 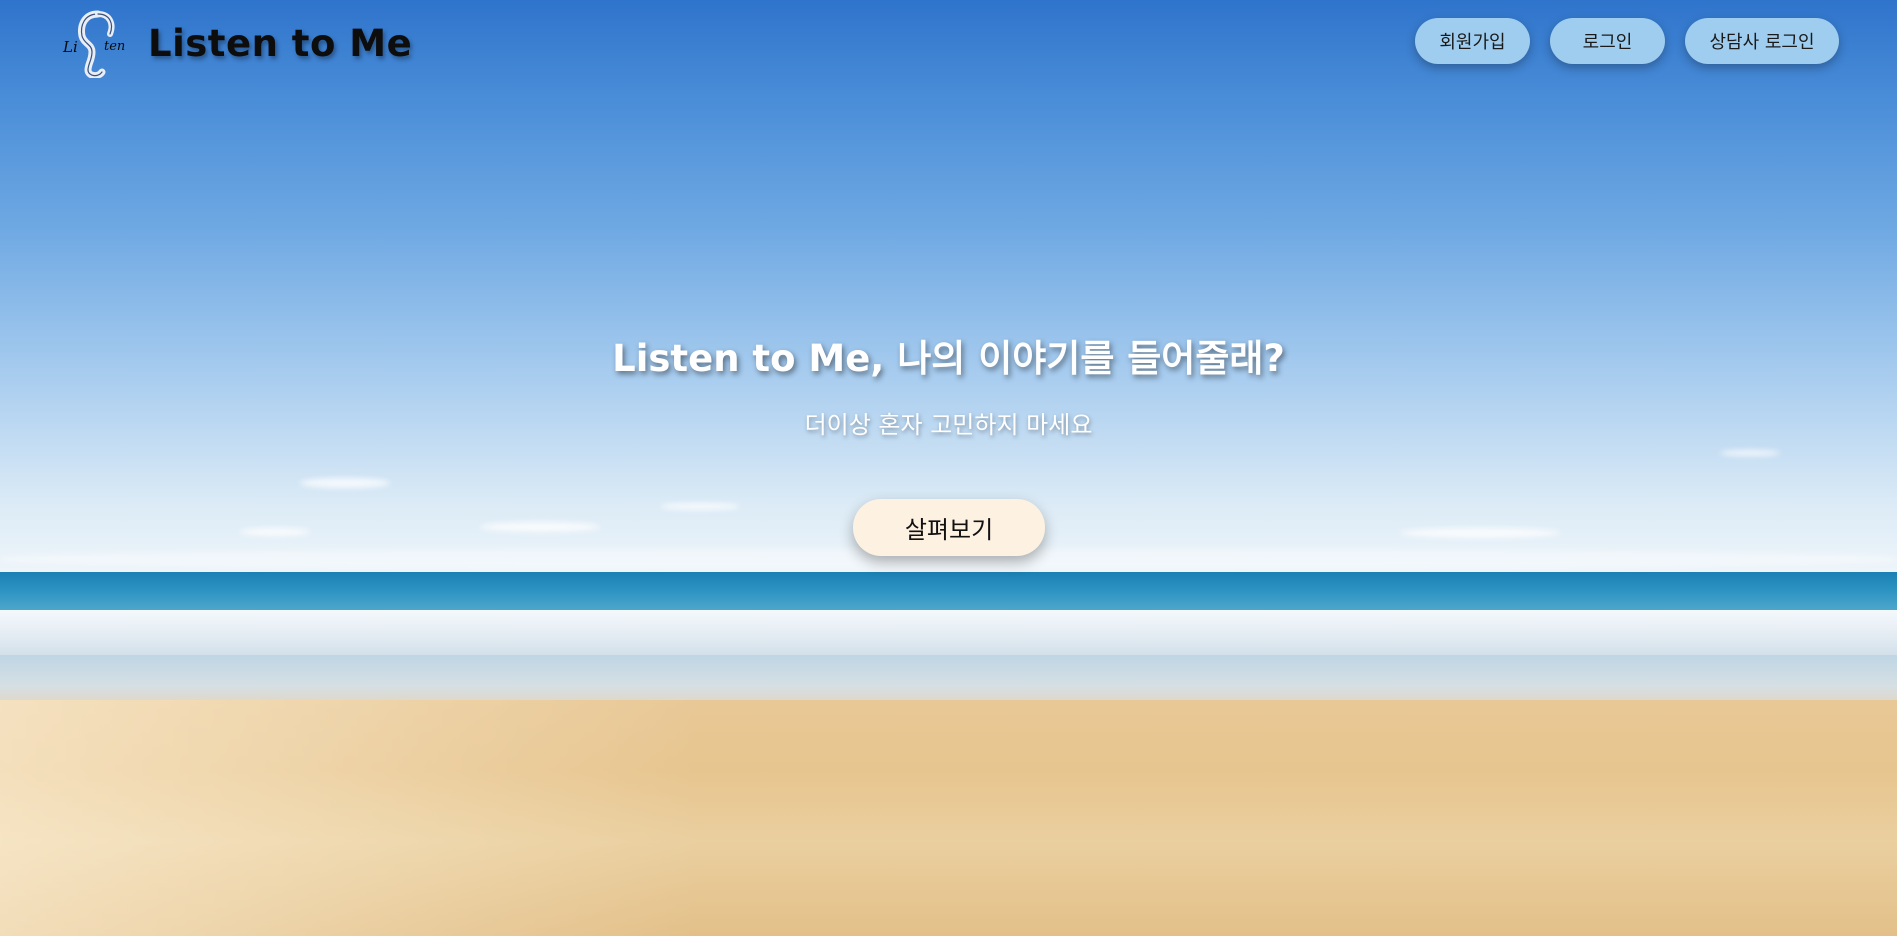 I want to click on counselor-login-button: 상담사 로그인, so click(x=1762, y=41).